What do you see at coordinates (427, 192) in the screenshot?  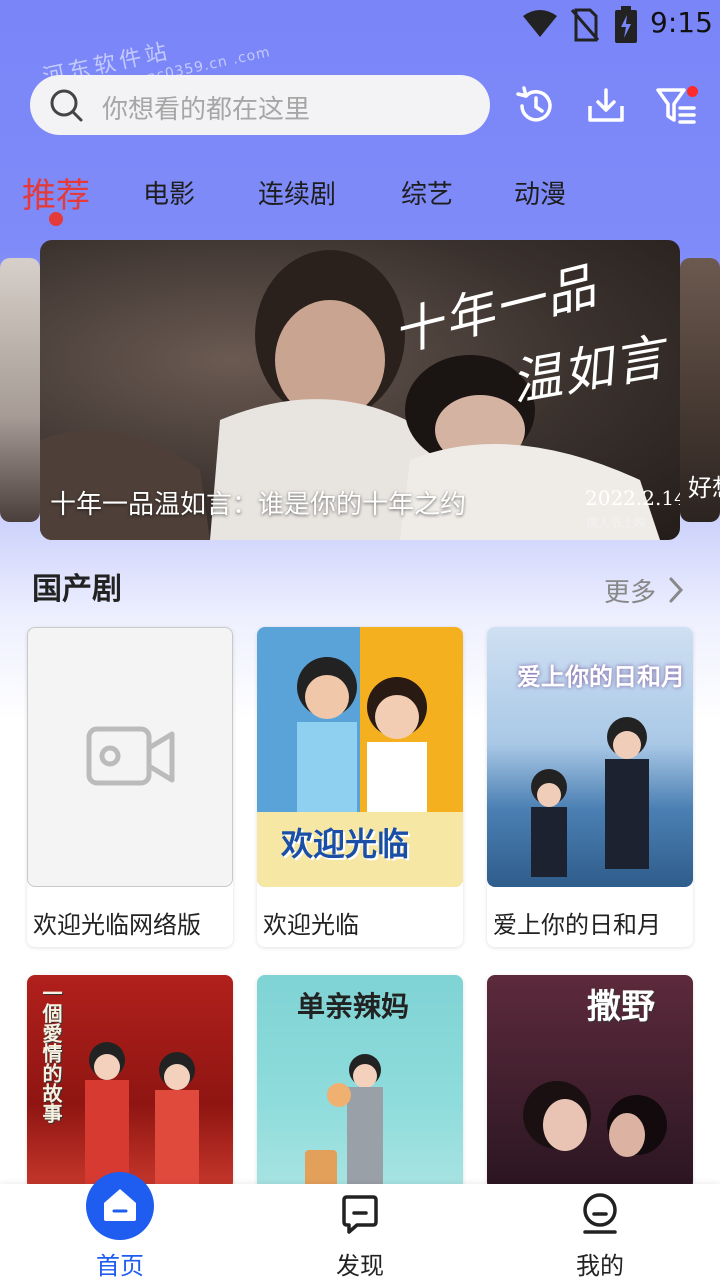 I see `tab-variety: 综艺` at bounding box center [427, 192].